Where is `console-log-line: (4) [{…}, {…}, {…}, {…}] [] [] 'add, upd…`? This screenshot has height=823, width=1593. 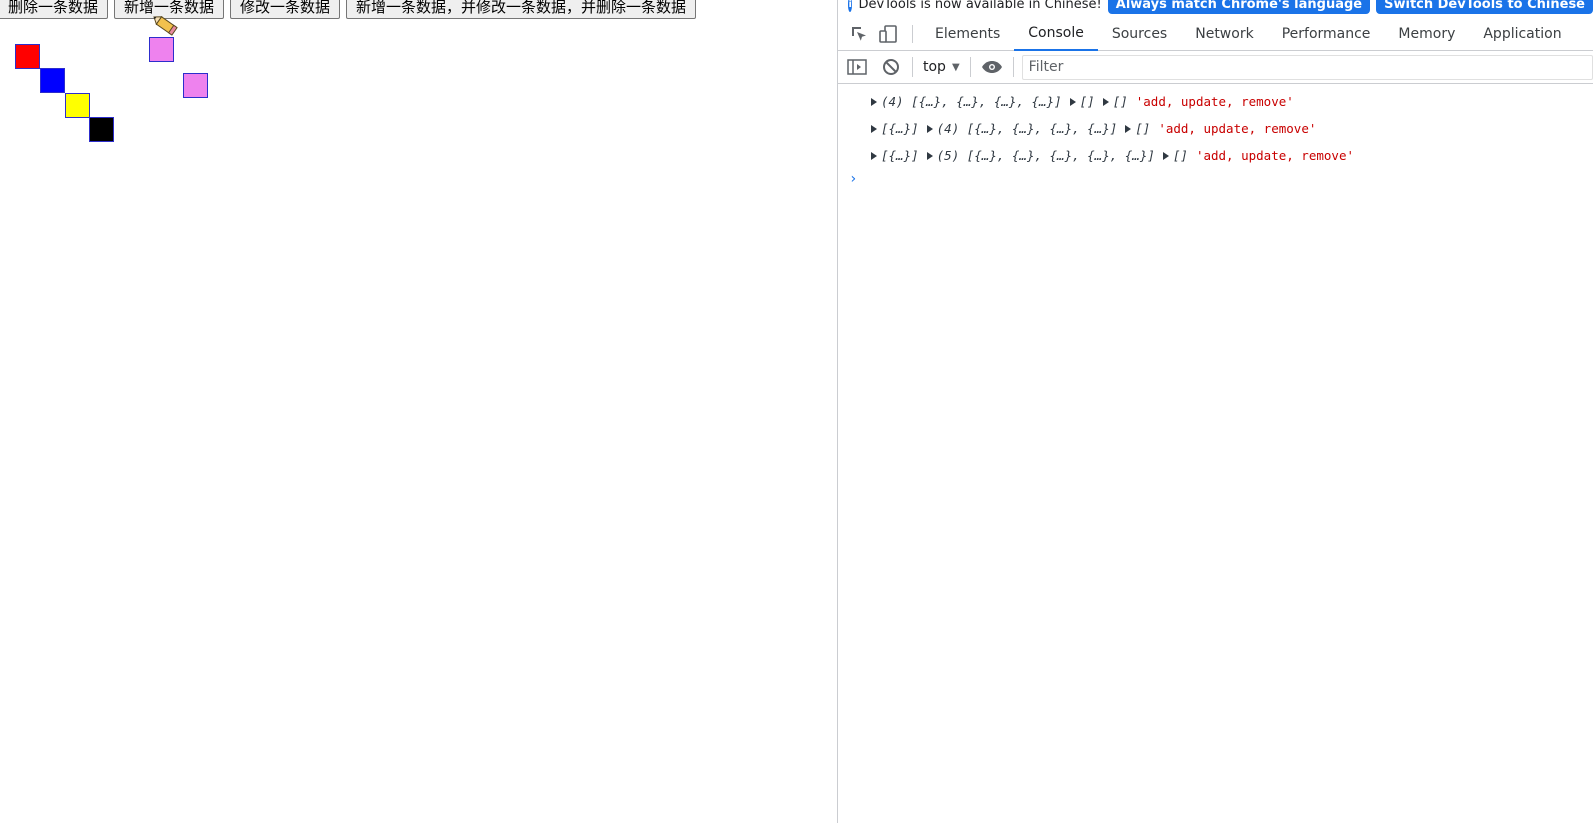 console-log-line: (4) [{…}, {…}, {…}, {…}] [] [] 'add, upd… is located at coordinates (1215, 101).